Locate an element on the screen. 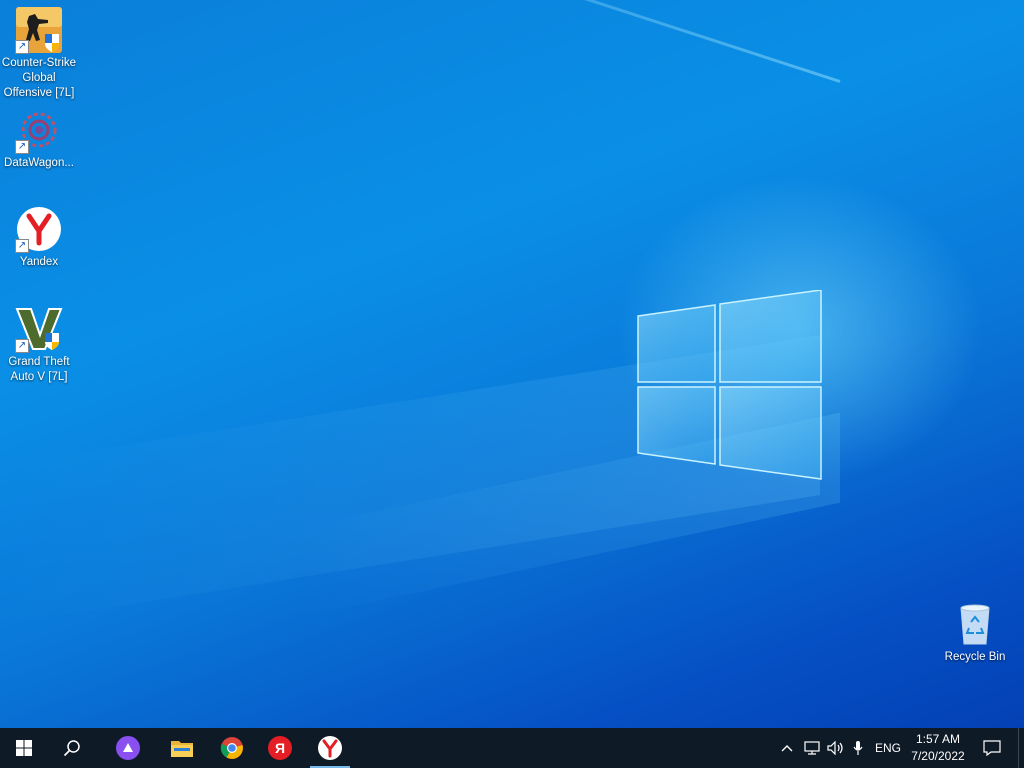 This screenshot has height=768, width=1024. gta-v-icon: ↗ is located at coordinates (39, 329).